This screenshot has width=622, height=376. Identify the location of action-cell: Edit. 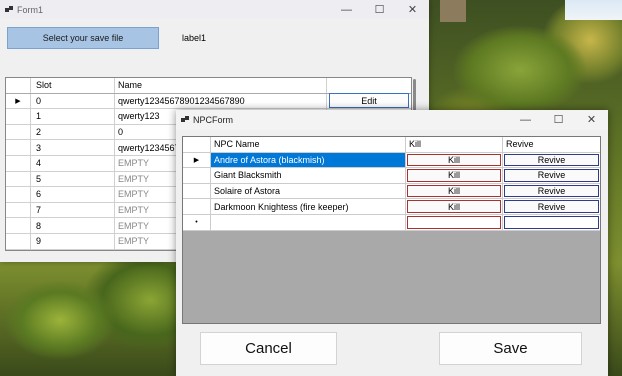
(369, 101).